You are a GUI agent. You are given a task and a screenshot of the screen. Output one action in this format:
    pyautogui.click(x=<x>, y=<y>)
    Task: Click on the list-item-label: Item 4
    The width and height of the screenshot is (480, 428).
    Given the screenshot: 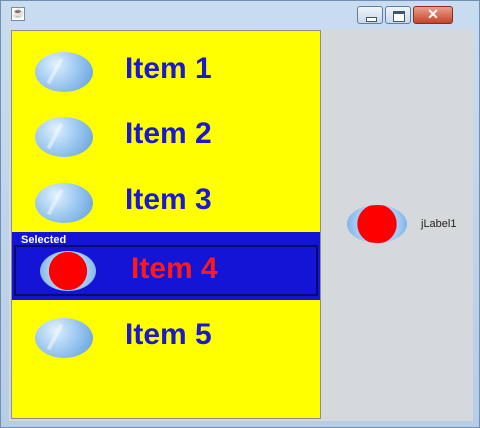 What is the action you would take?
    pyautogui.click(x=174, y=268)
    